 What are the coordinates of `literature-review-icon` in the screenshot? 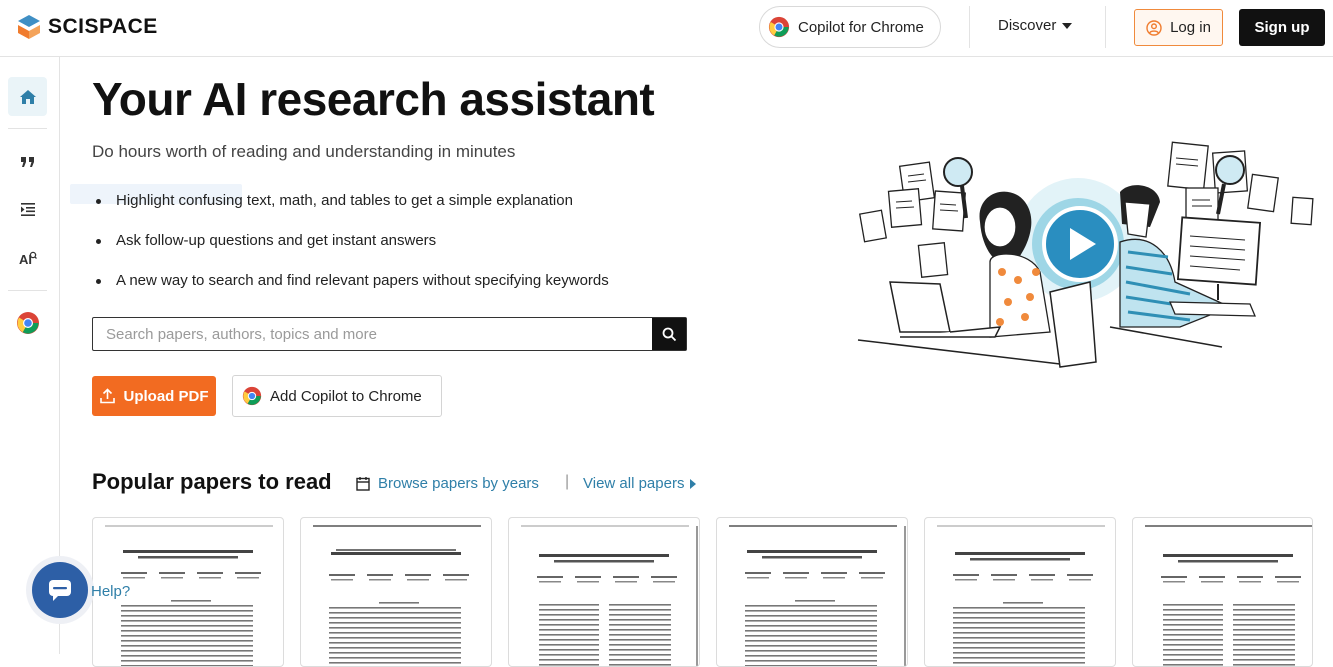 It's located at (27, 209).